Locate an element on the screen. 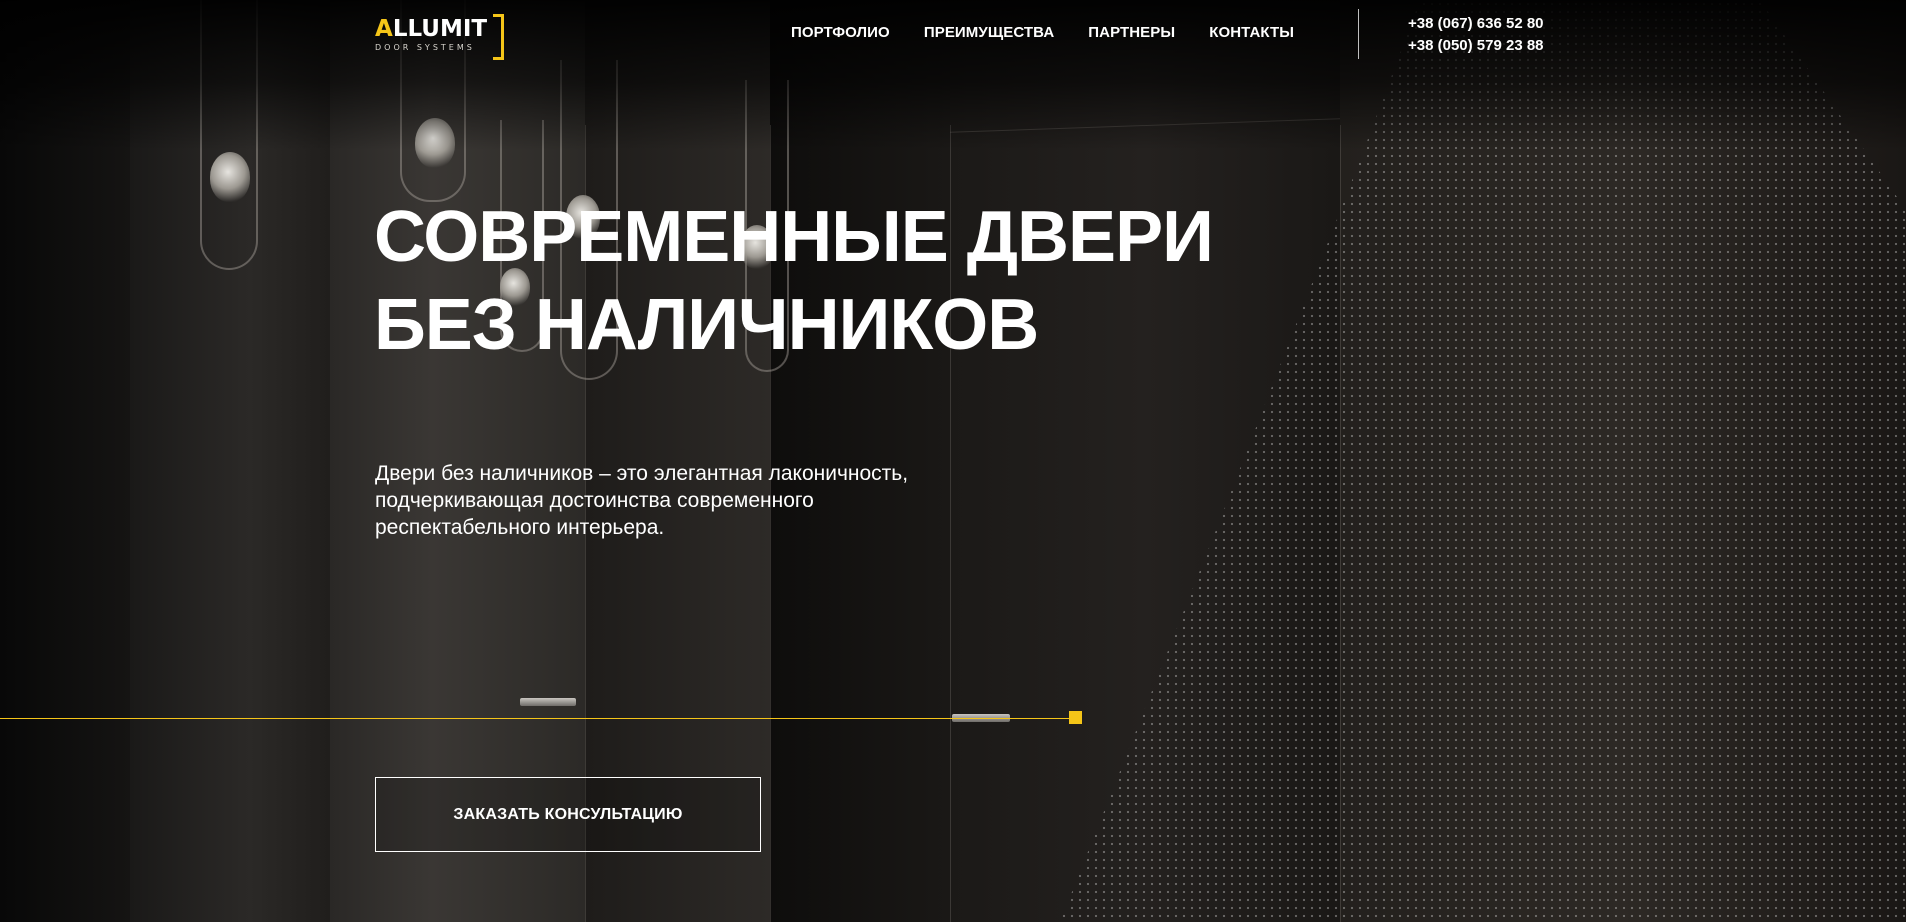  main-nav: ПОРТФОЛИО ПРЕИМУЩЕСТВА ПАРТНЕРЫ КОНТАКТЫ is located at coordinates (1042, 32).